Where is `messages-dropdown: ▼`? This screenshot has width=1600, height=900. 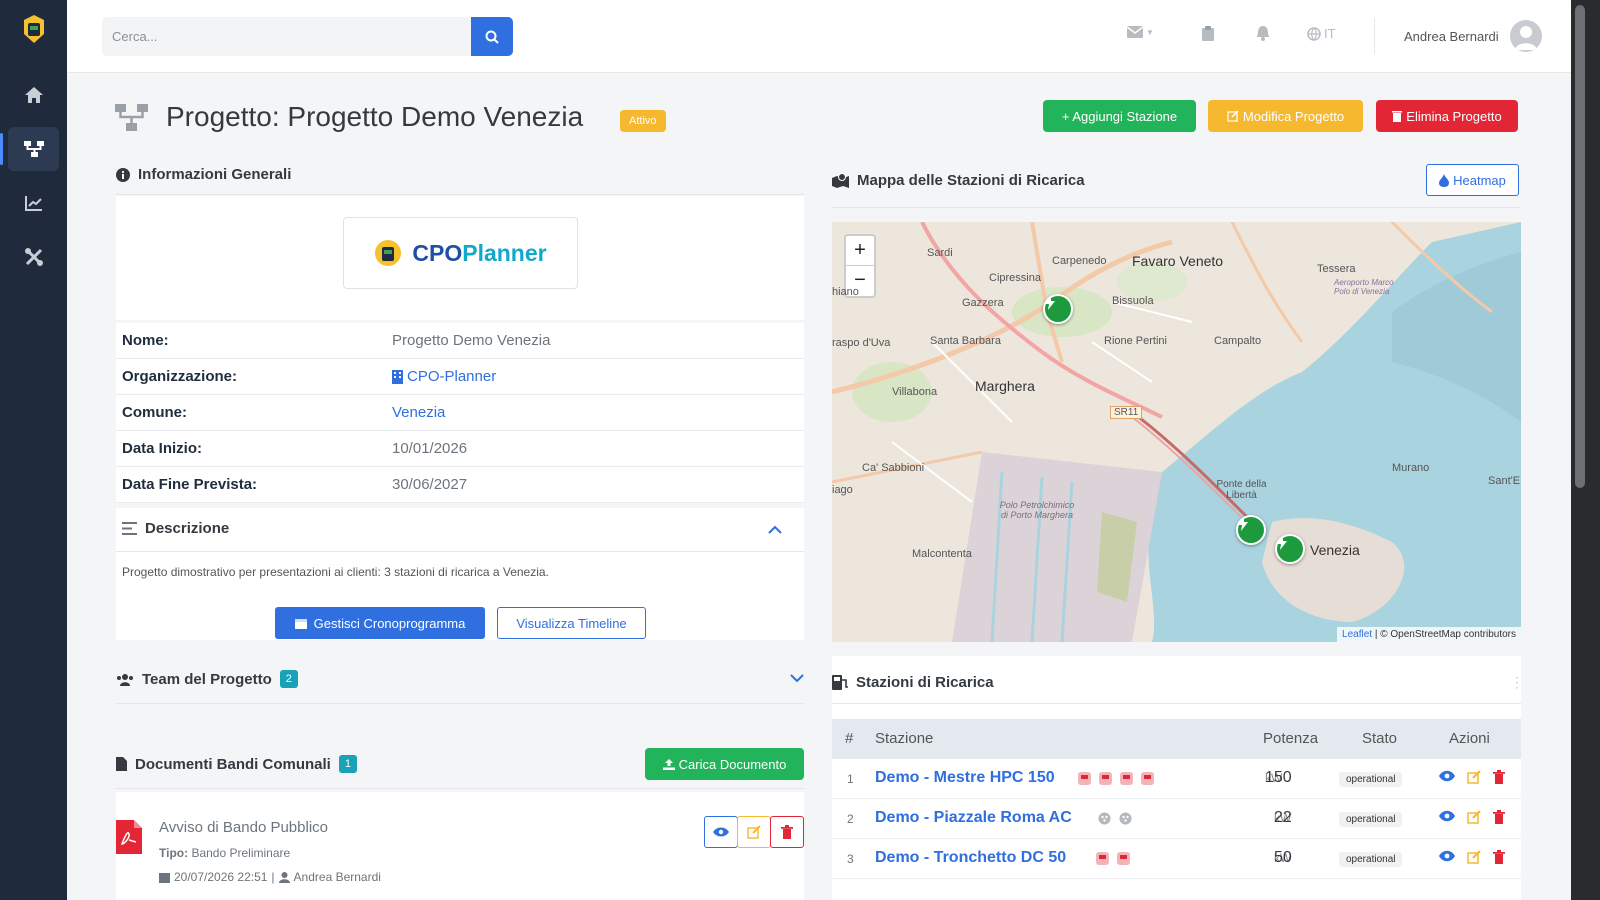
messages-dropdown: ▼ is located at coordinates (1140, 32).